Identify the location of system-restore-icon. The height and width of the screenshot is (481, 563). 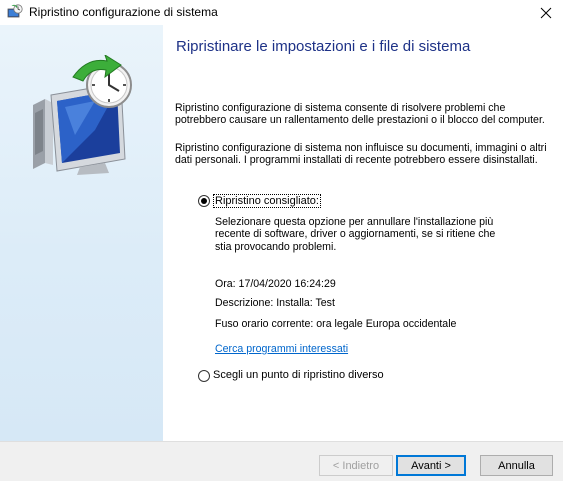
(15, 12).